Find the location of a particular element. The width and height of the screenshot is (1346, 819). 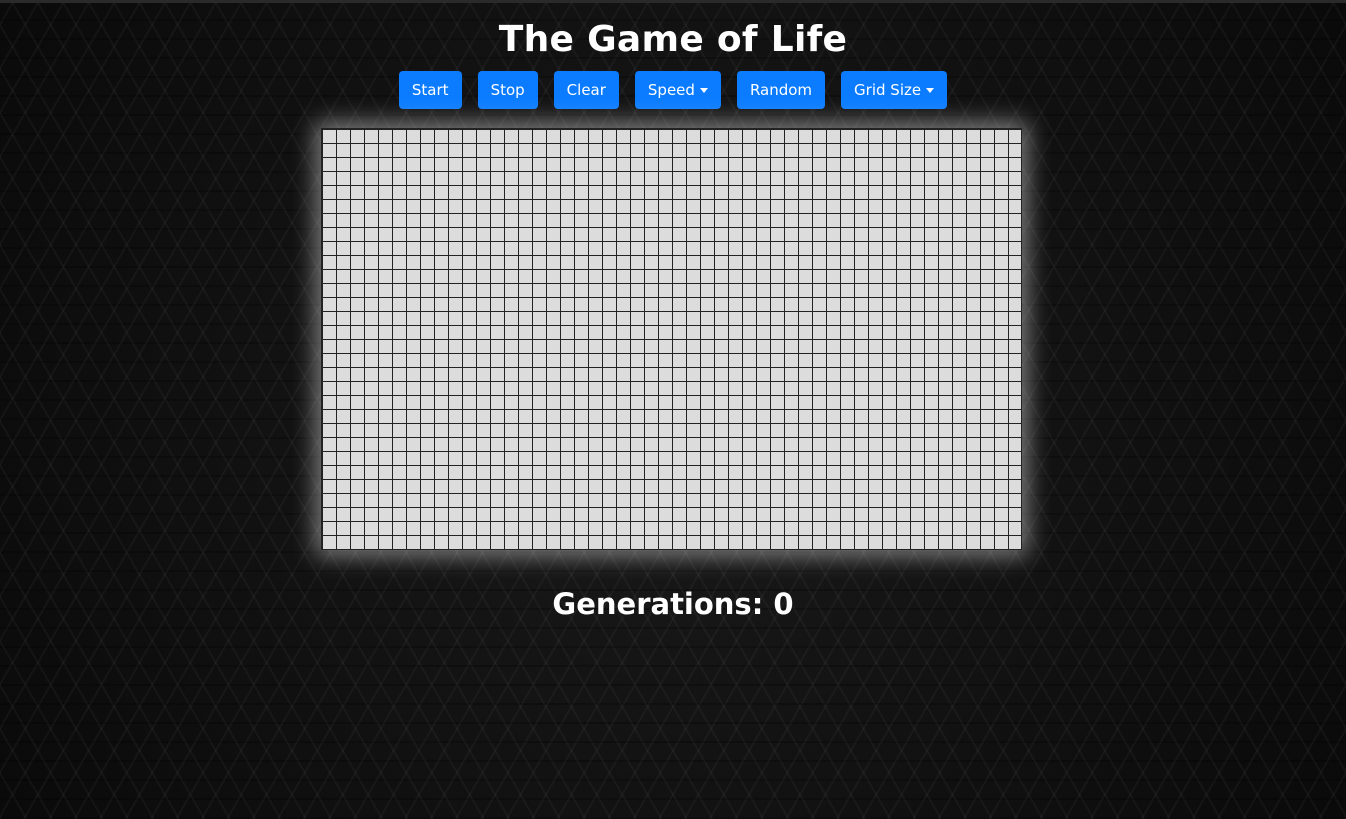

generations-label: Generations: is located at coordinates (658, 604).